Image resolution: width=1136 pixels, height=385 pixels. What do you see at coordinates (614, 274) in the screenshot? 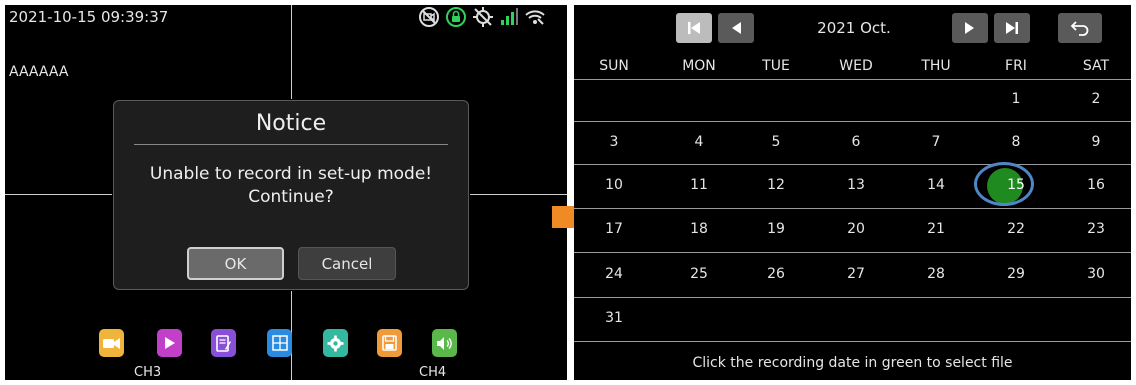
I see `calendar-day: 24` at bounding box center [614, 274].